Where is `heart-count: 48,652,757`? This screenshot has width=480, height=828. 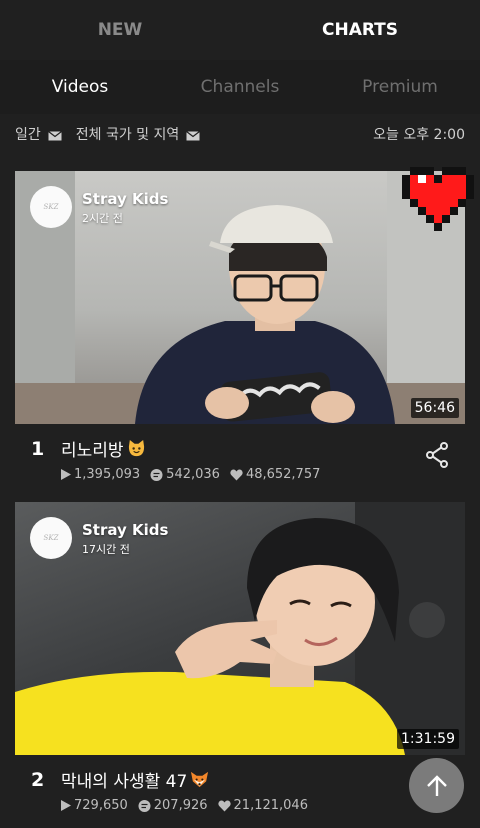
heart-count: 48,652,757 is located at coordinates (275, 474).